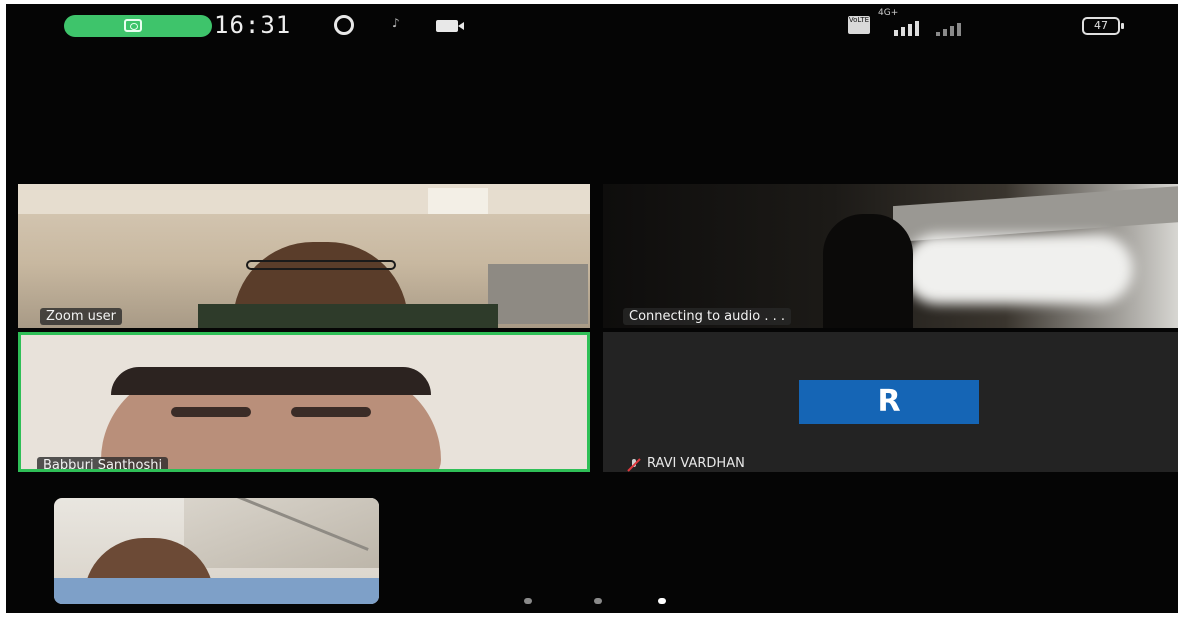 Image resolution: width=1184 pixels, height=617 pixels. I want to click on shirt, so click(348, 316).